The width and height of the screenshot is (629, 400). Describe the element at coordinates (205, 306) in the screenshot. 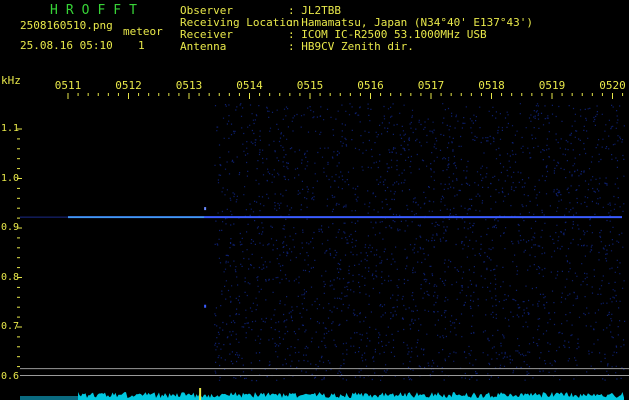

I see `meteor-echo-trace` at that location.